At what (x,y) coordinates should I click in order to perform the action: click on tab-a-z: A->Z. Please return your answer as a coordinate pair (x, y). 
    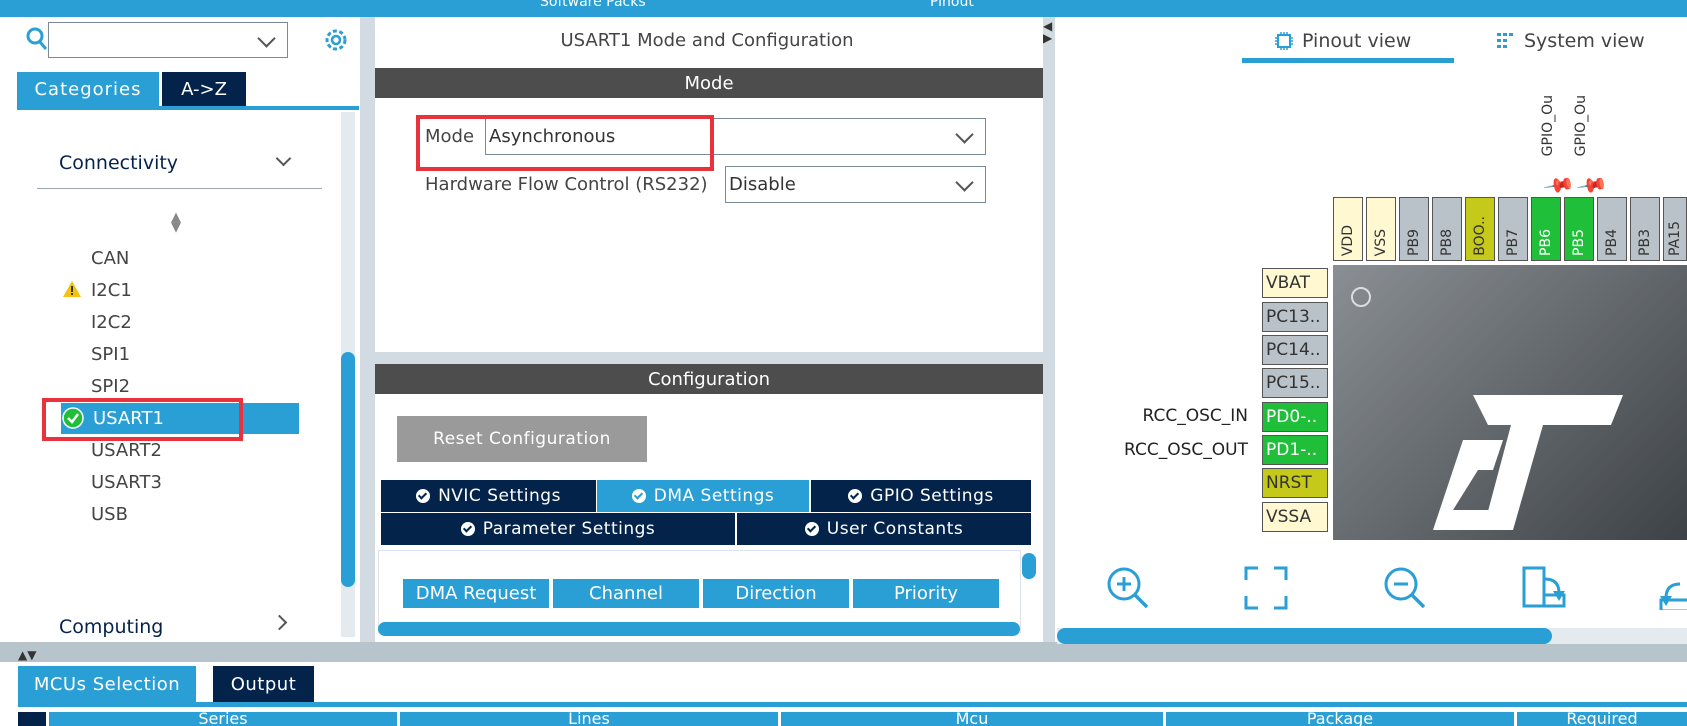
    Looking at the image, I should click on (204, 89).